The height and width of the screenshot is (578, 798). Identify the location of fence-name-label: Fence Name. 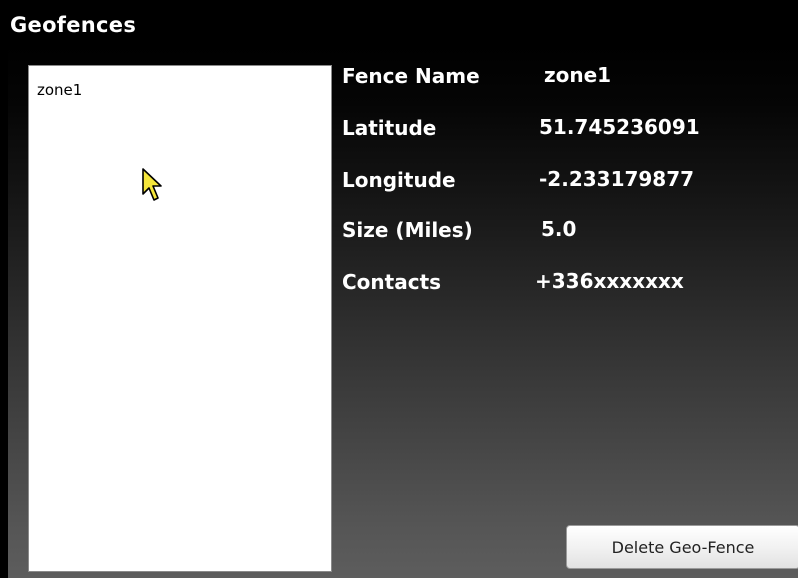
(411, 76).